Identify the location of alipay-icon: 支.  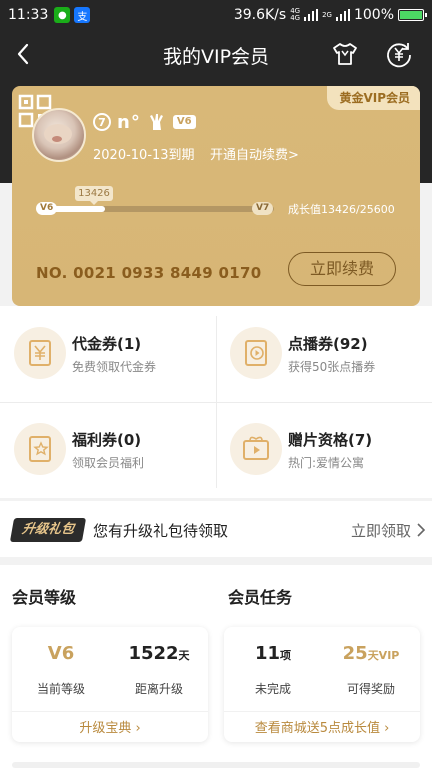
(82, 15).